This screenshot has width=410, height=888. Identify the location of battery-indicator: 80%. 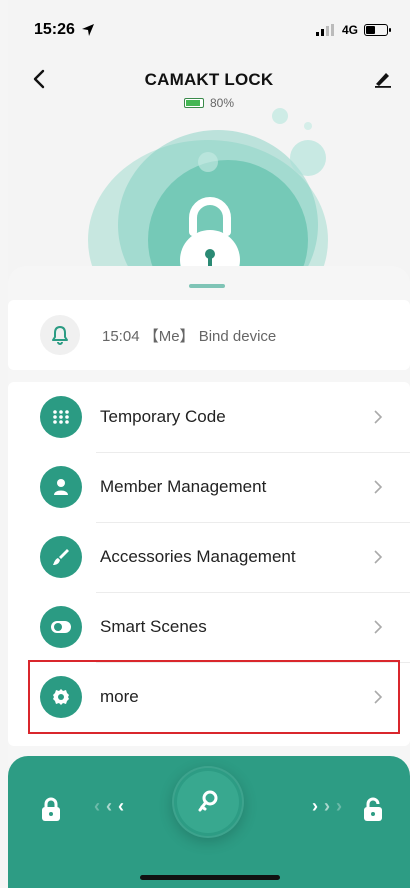
(209, 103).